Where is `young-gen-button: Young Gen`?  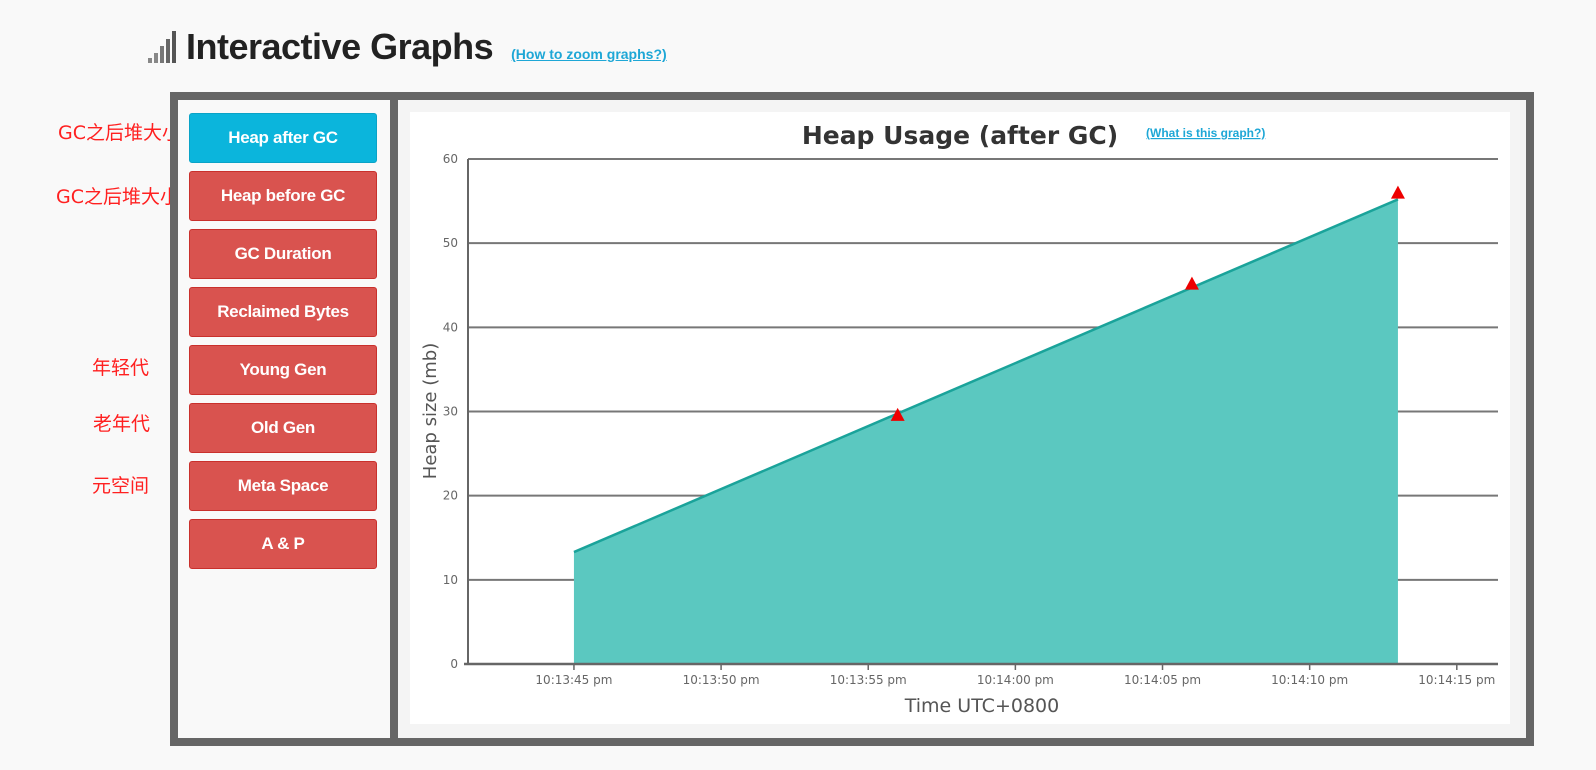 young-gen-button: Young Gen is located at coordinates (283, 370).